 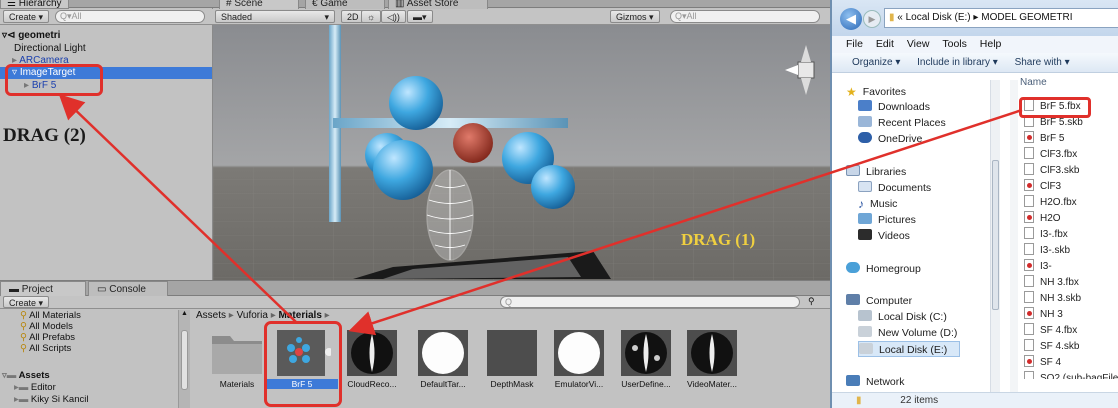 What do you see at coordinates (35, 388) in the screenshot?
I see `folder-editor: ▸▬ Editor` at bounding box center [35, 388].